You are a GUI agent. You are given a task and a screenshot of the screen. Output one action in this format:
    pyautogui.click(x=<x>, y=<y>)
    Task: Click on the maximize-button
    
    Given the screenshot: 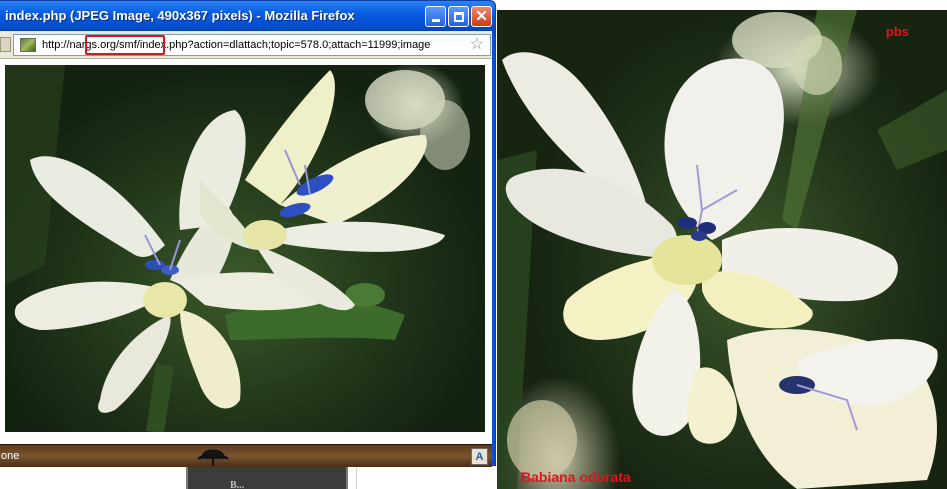 What is the action you would take?
    pyautogui.click(x=458, y=16)
    